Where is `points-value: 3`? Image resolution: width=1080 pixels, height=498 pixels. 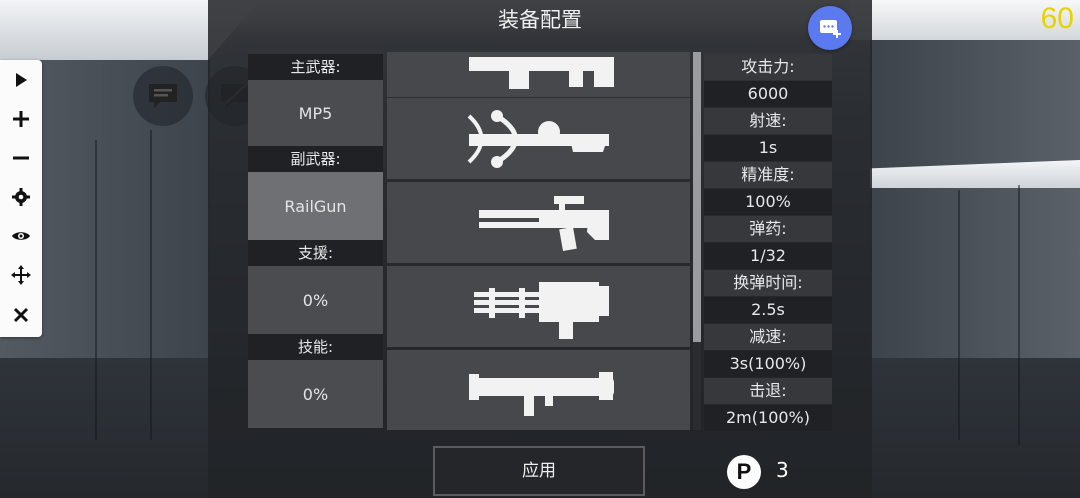 points-value: 3 is located at coordinates (782, 470).